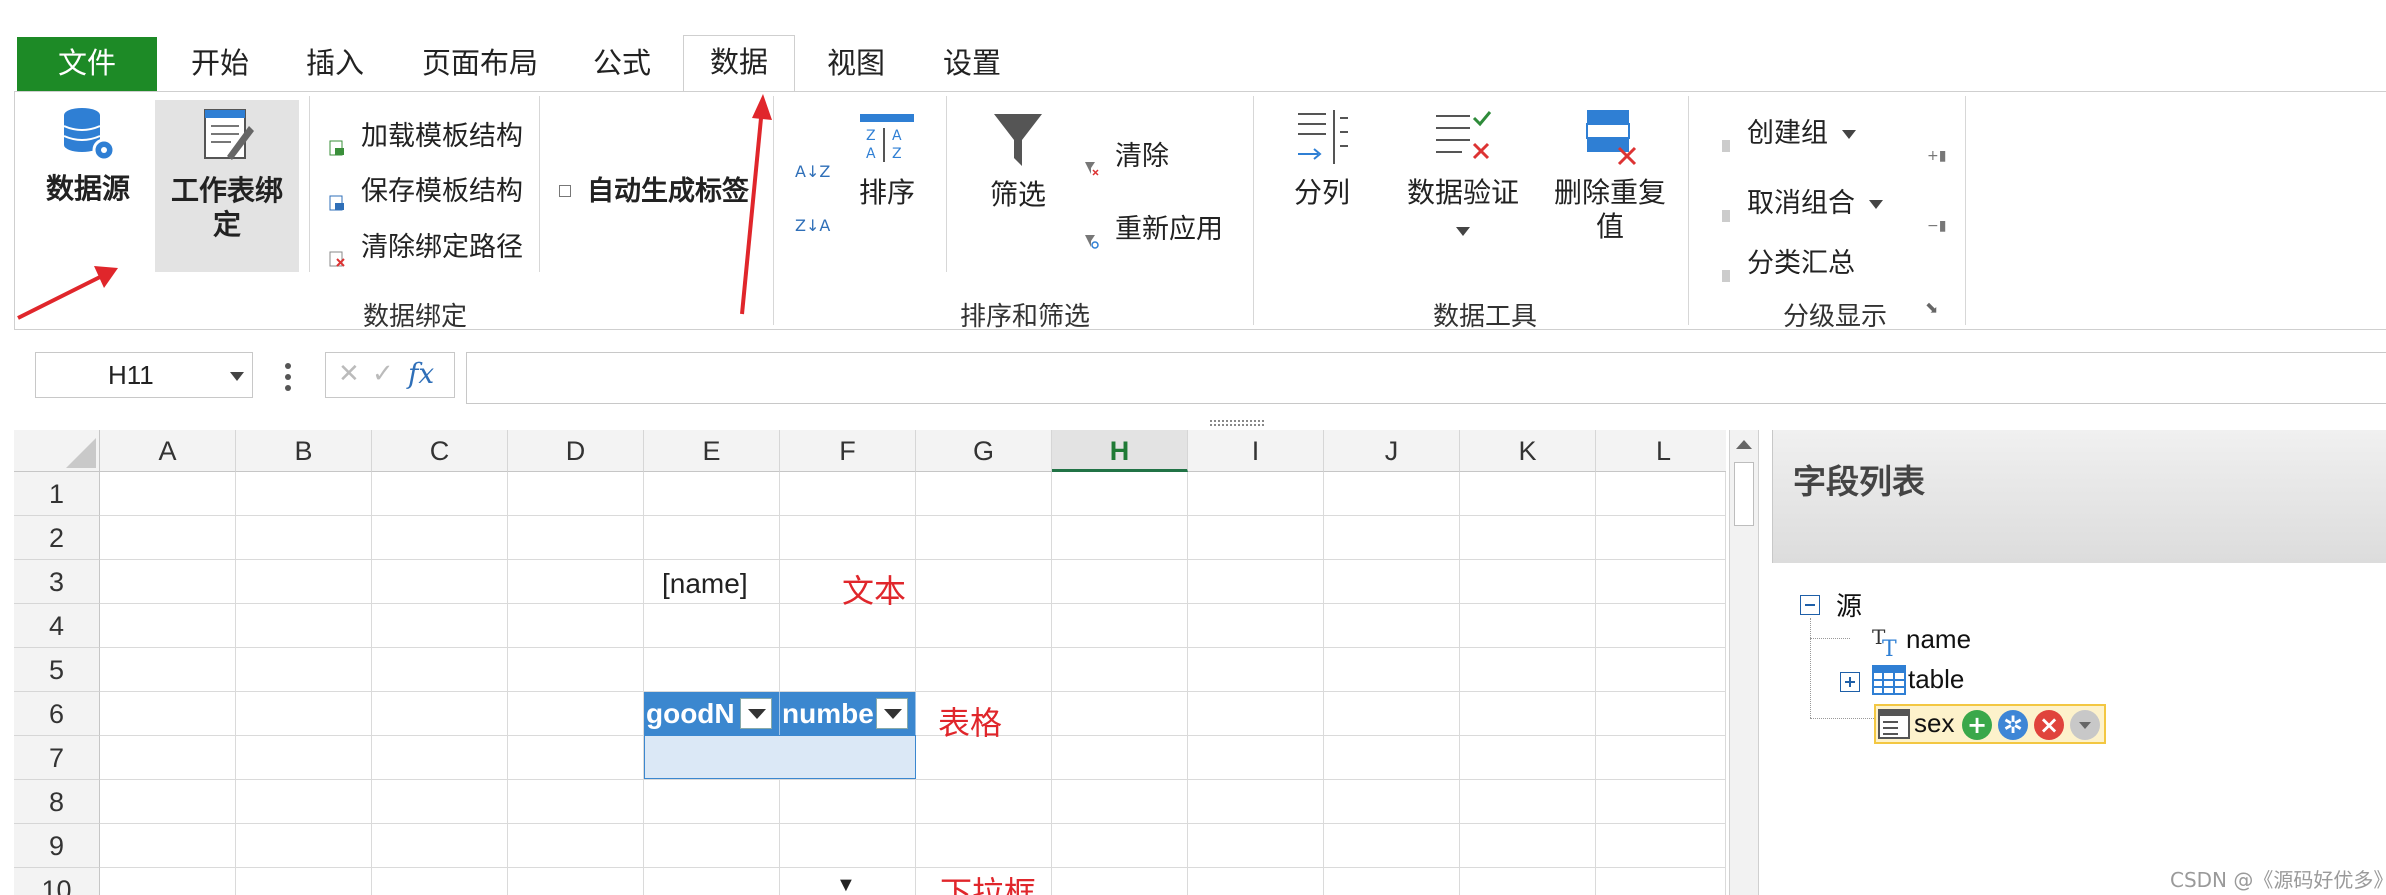 This screenshot has height=895, width=2386. Describe the element at coordinates (57, 758) in the screenshot. I see `row-header-7: 7` at that location.